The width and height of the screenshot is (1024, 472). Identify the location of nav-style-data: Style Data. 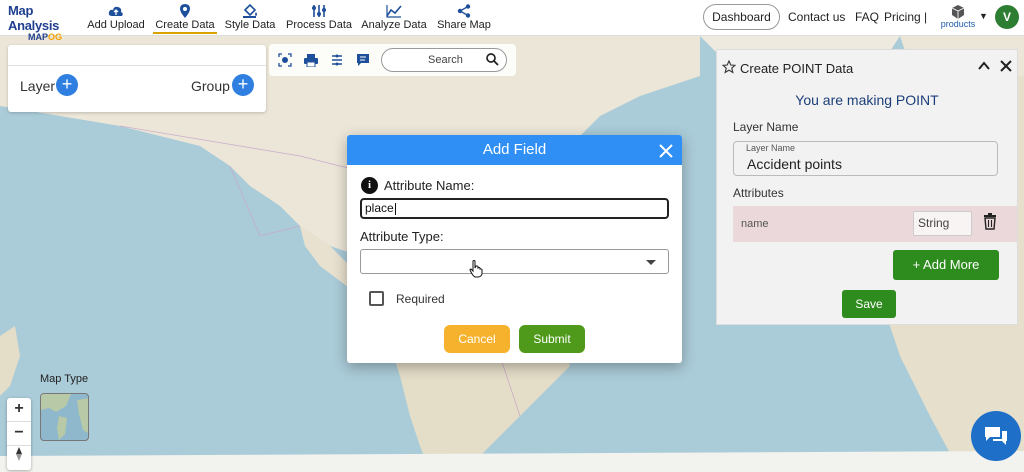
(250, 17).